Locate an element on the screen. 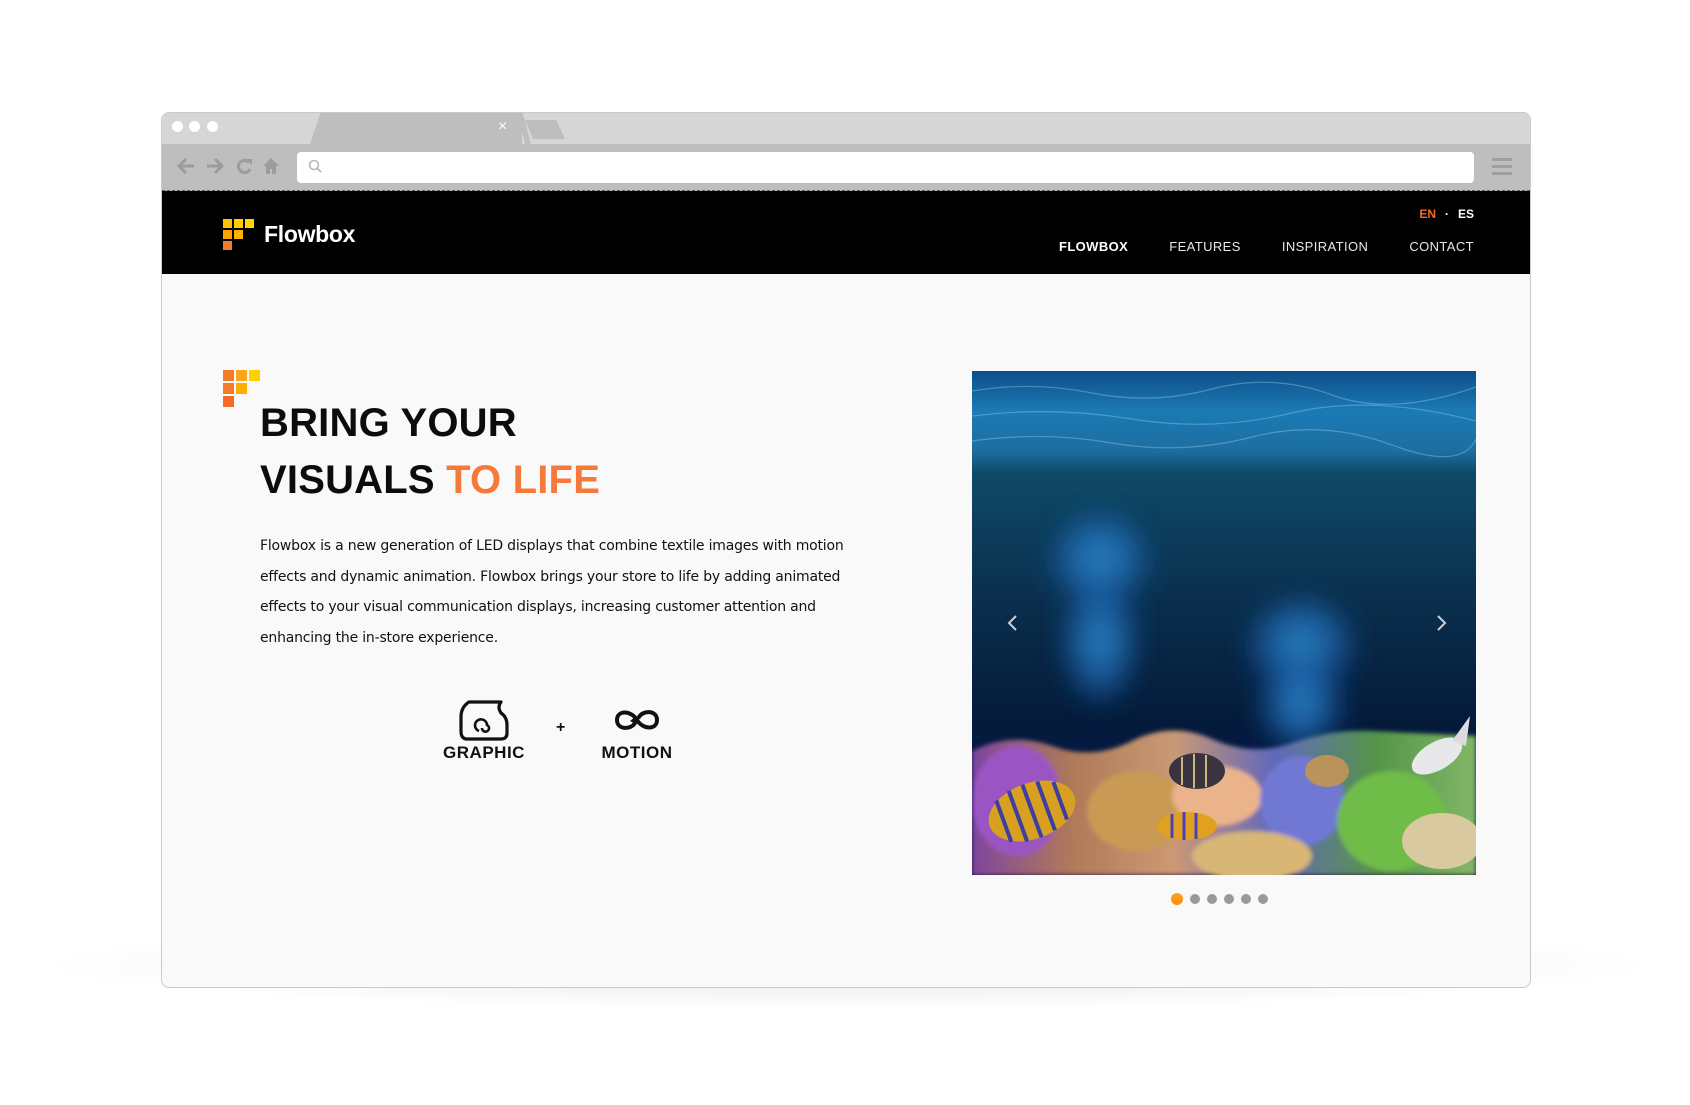  hero-title: BRING YOUR VISUALS TO LIFE is located at coordinates (430, 452).